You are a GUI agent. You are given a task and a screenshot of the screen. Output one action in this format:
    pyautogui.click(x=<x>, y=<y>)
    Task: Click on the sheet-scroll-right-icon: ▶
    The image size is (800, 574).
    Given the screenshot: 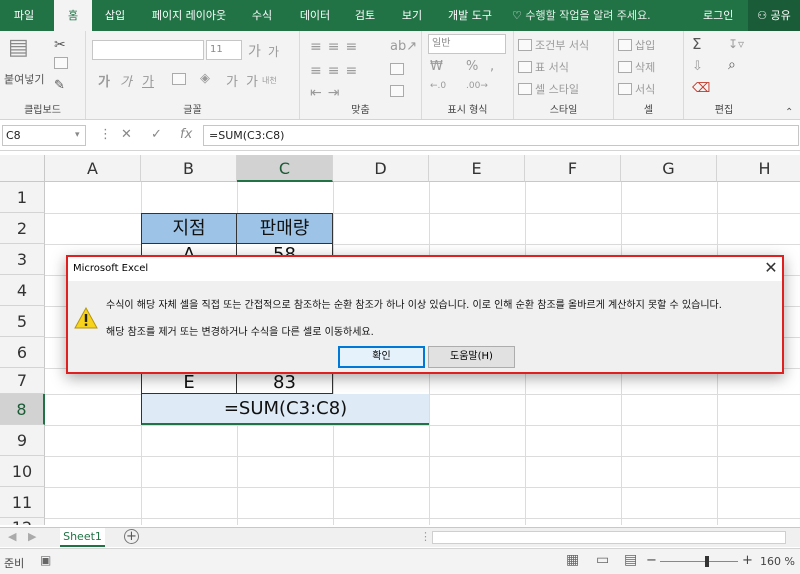 What is the action you would take?
    pyautogui.click(x=32, y=536)
    